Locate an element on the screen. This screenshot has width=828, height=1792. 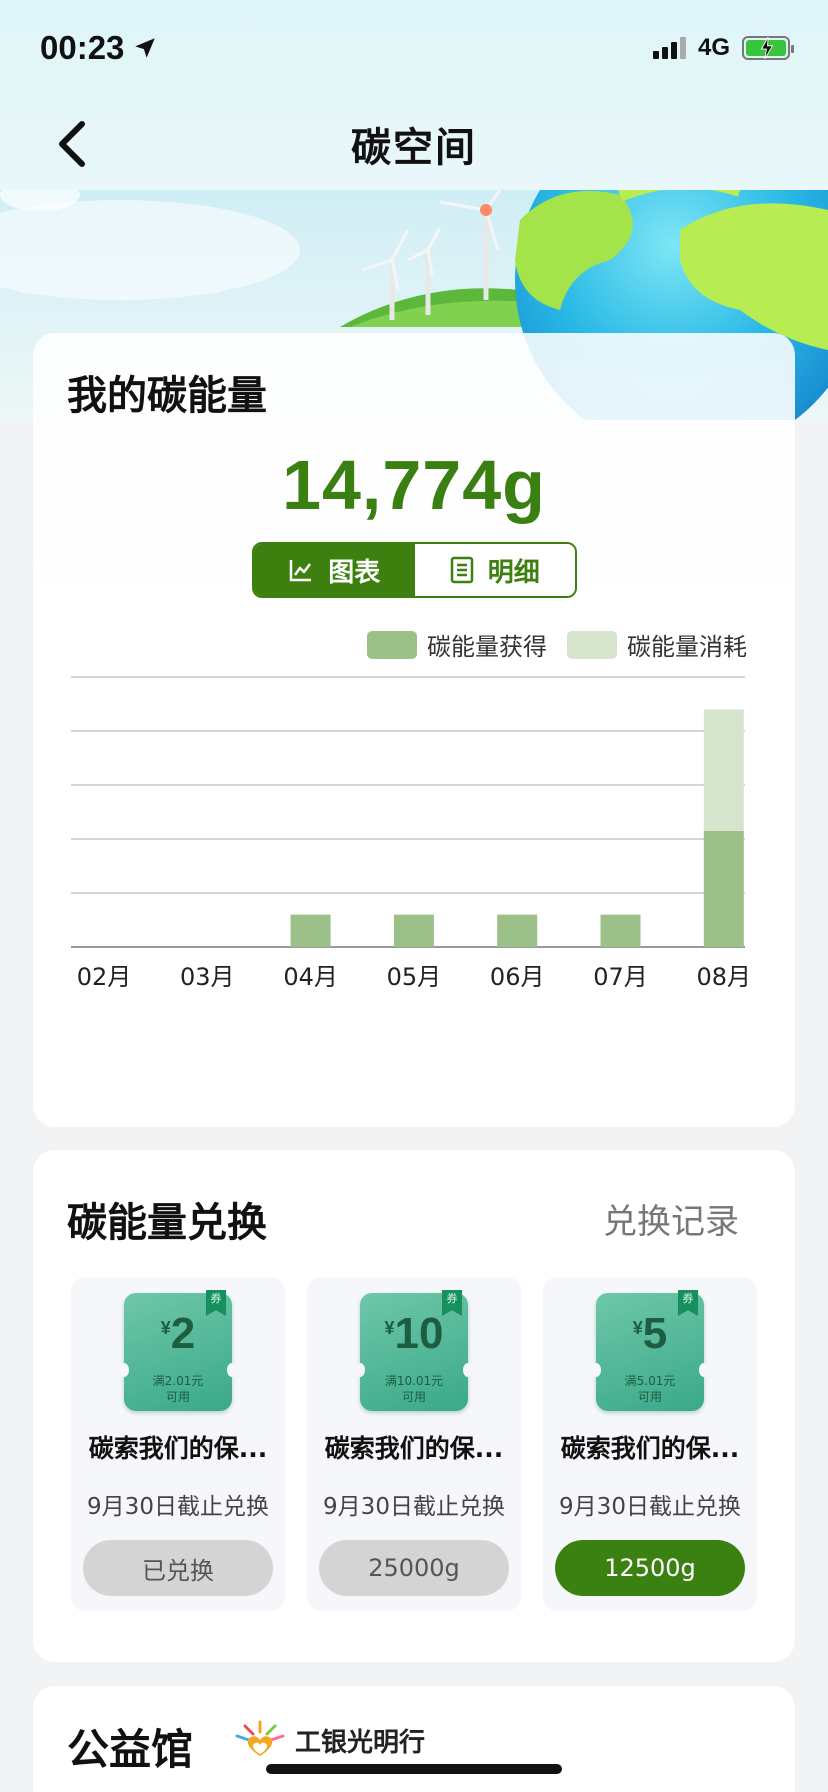
tab-chart: 图表 is located at coordinates (334, 570).